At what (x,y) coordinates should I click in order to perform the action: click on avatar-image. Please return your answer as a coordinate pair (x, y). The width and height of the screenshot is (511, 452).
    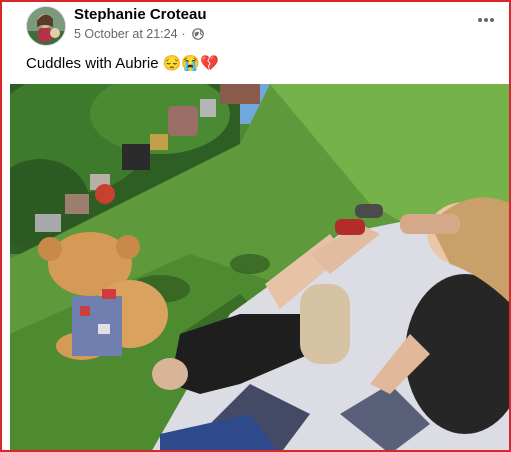
    Looking at the image, I should click on (46, 26).